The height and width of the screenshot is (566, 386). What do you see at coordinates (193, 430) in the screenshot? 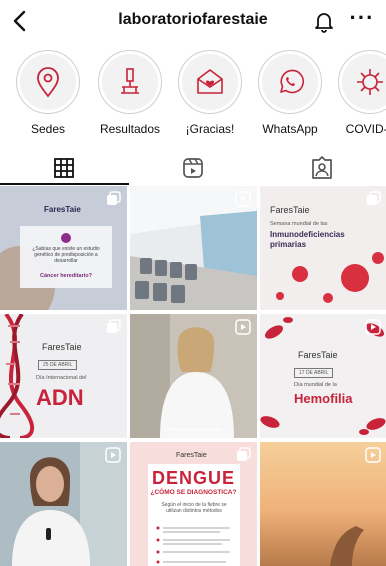
I see `post-caption: de la mayoría de estas` at bounding box center [193, 430].